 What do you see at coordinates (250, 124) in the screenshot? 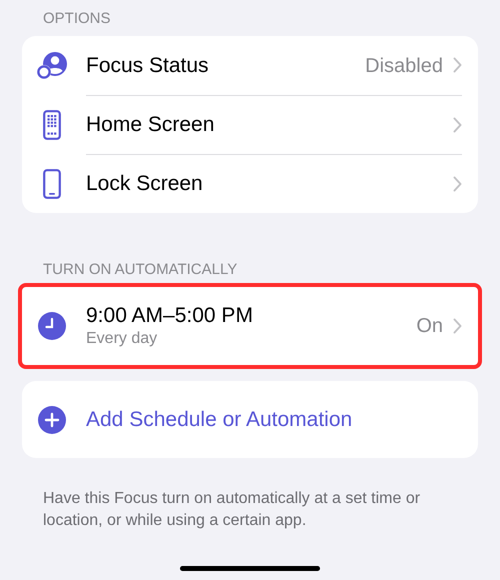
I see `settings-row: Home Screen` at bounding box center [250, 124].